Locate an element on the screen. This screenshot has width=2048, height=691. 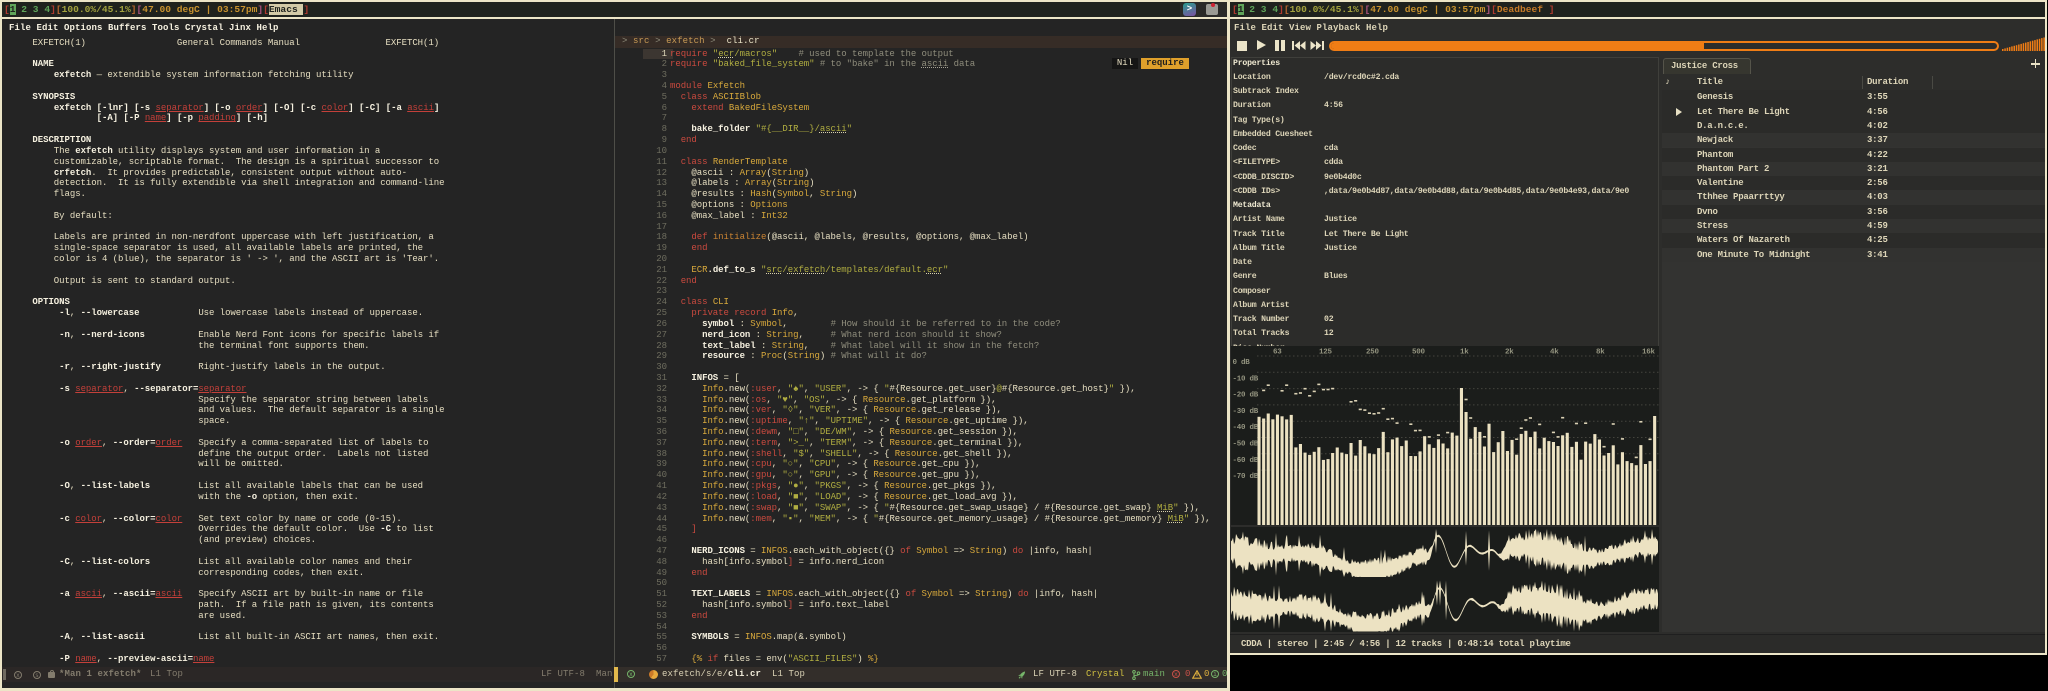
svg-text: -30 dB is located at coordinates (1246, 412).